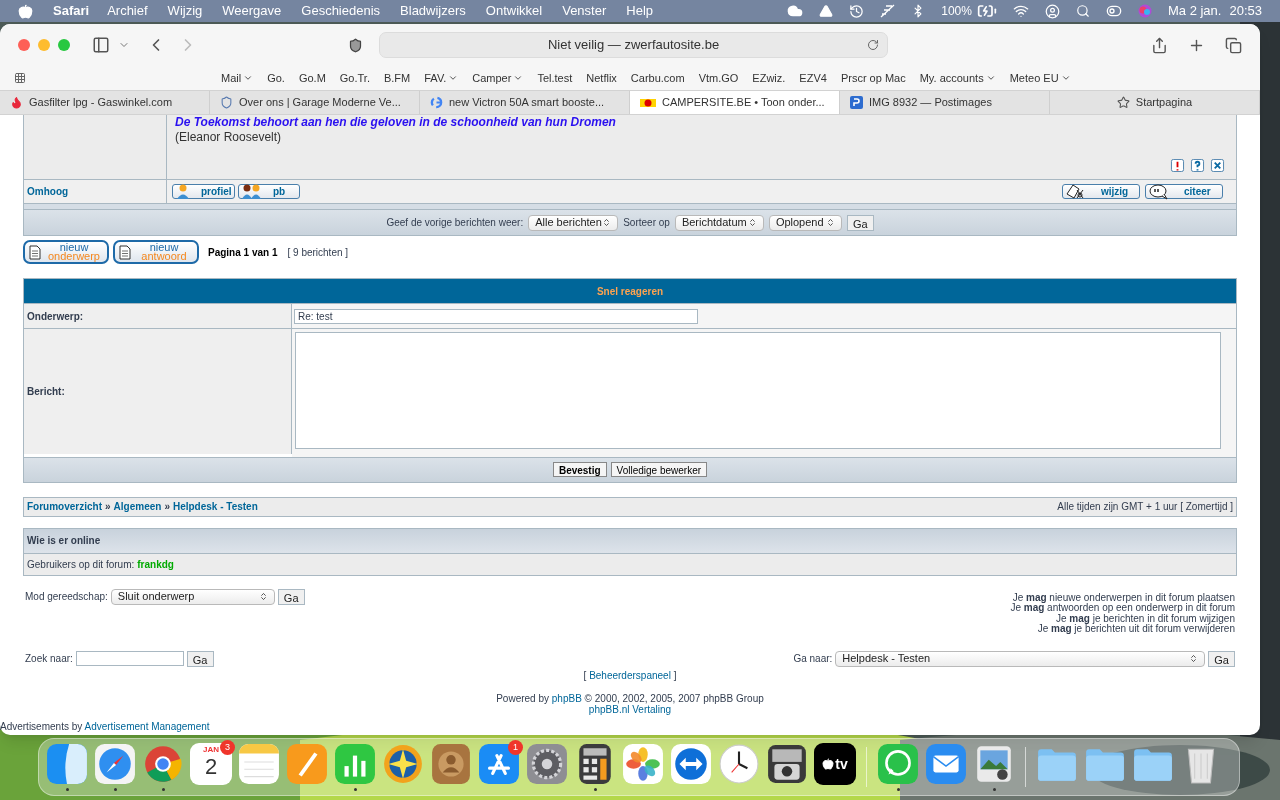 This screenshot has width=1280, height=800. Describe the element at coordinates (547, 764) in the screenshot. I see `gear-icon` at that location.